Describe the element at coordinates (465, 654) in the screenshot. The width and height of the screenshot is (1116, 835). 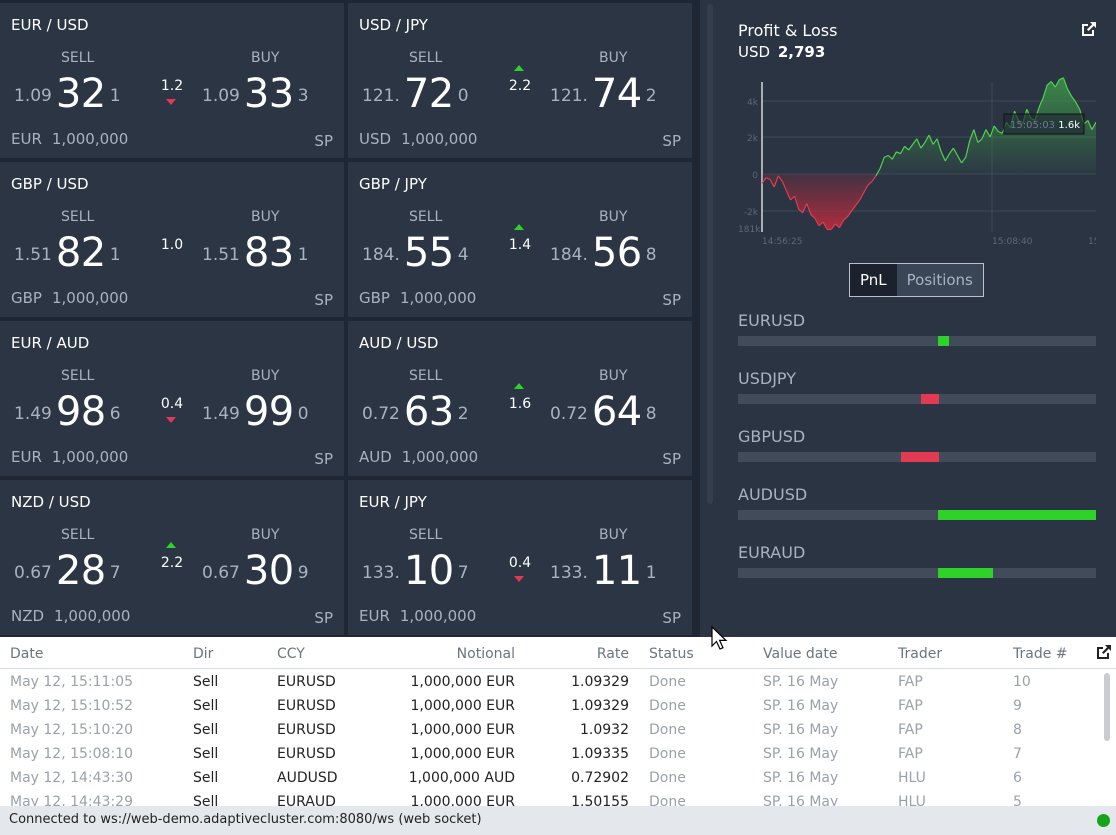
I see `col-header-notional: Notional` at that location.